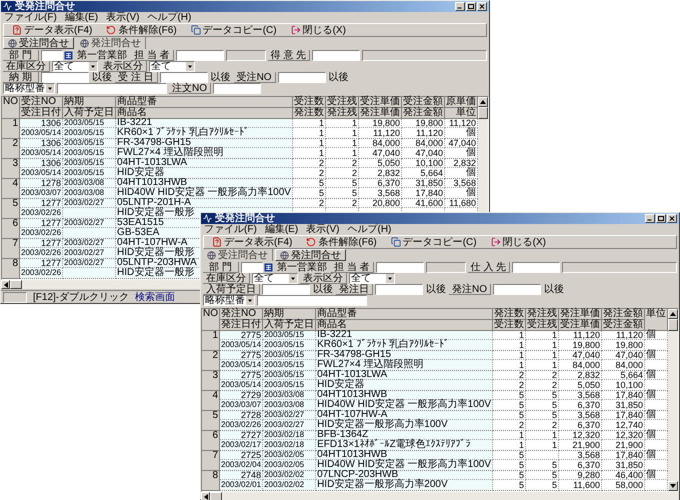  I want to click on copy-icon, so click(395, 242).